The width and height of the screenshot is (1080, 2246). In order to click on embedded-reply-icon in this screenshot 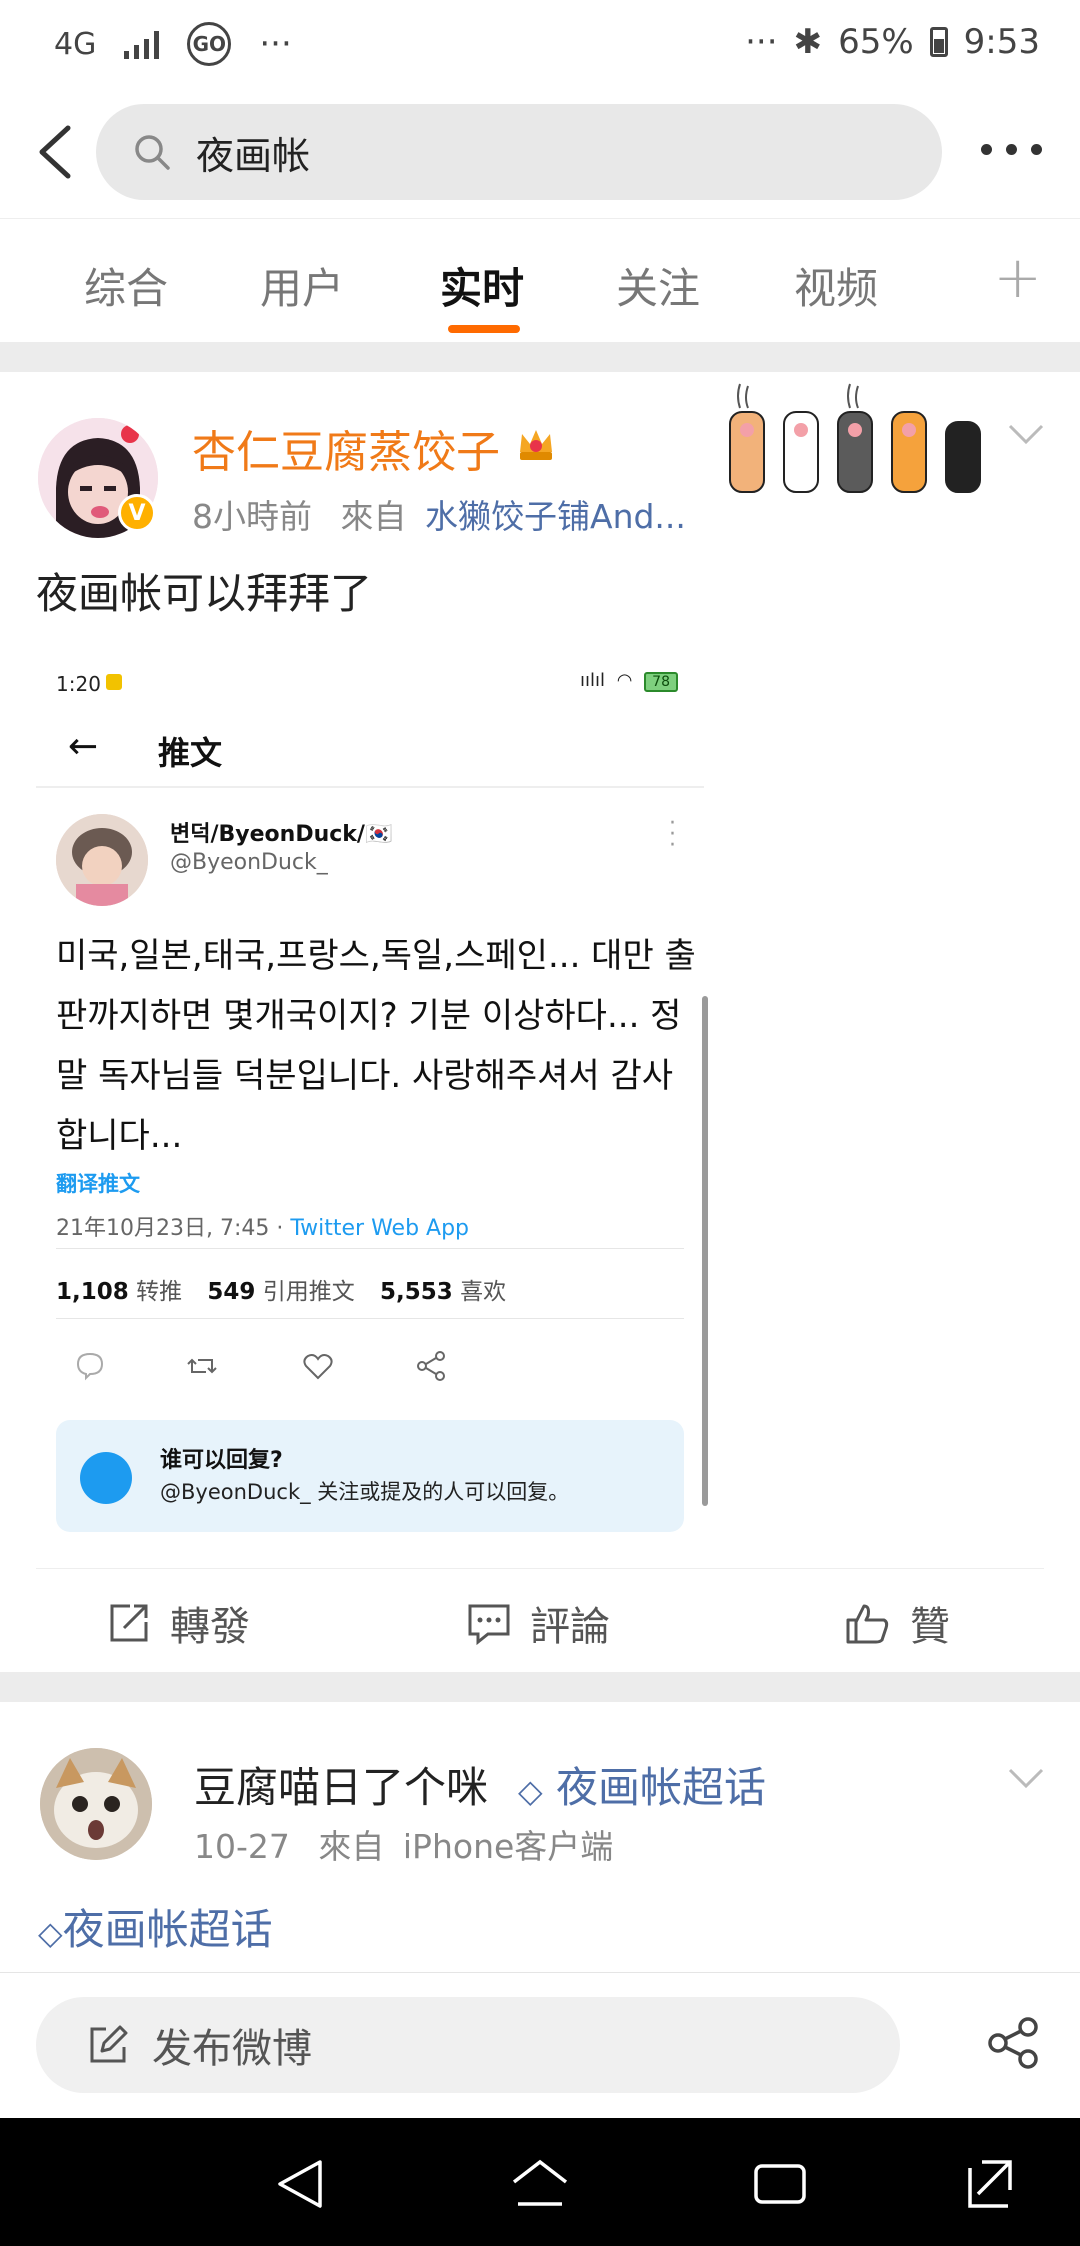, I will do `click(90, 1366)`.